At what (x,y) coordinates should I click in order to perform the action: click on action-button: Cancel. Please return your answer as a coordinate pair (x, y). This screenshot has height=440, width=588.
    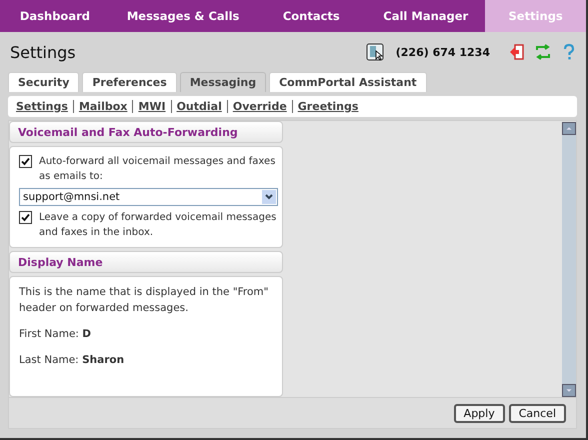
    Looking at the image, I should click on (537, 413).